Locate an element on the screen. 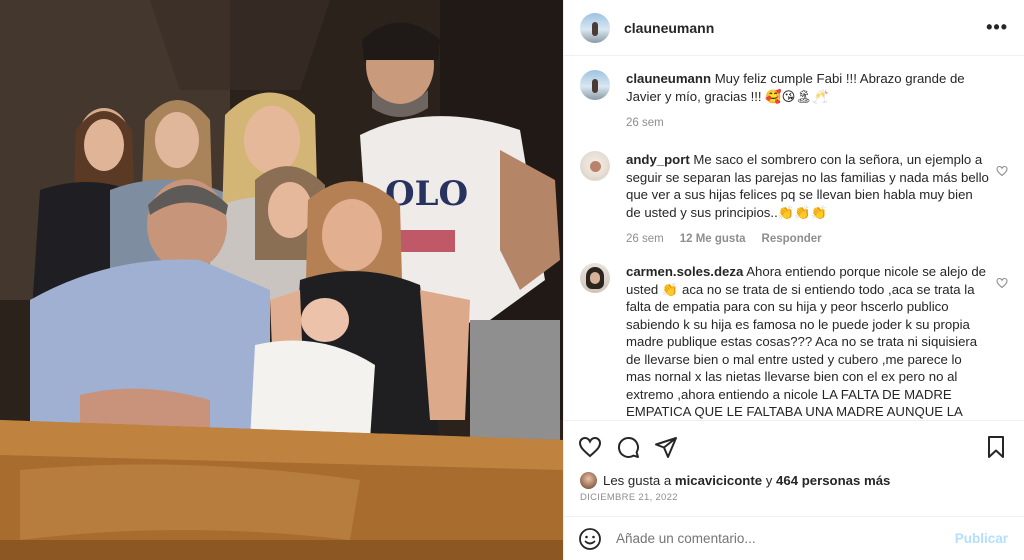 This screenshot has height=560, width=1024. add-comment-bar: Publicar is located at coordinates (794, 538).